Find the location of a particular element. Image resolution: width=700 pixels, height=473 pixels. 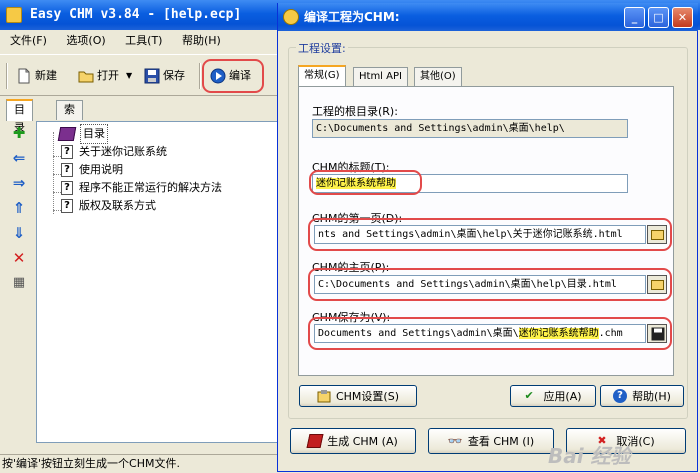

baidu-watermark: Bai 经验 is located at coordinates (589, 456).